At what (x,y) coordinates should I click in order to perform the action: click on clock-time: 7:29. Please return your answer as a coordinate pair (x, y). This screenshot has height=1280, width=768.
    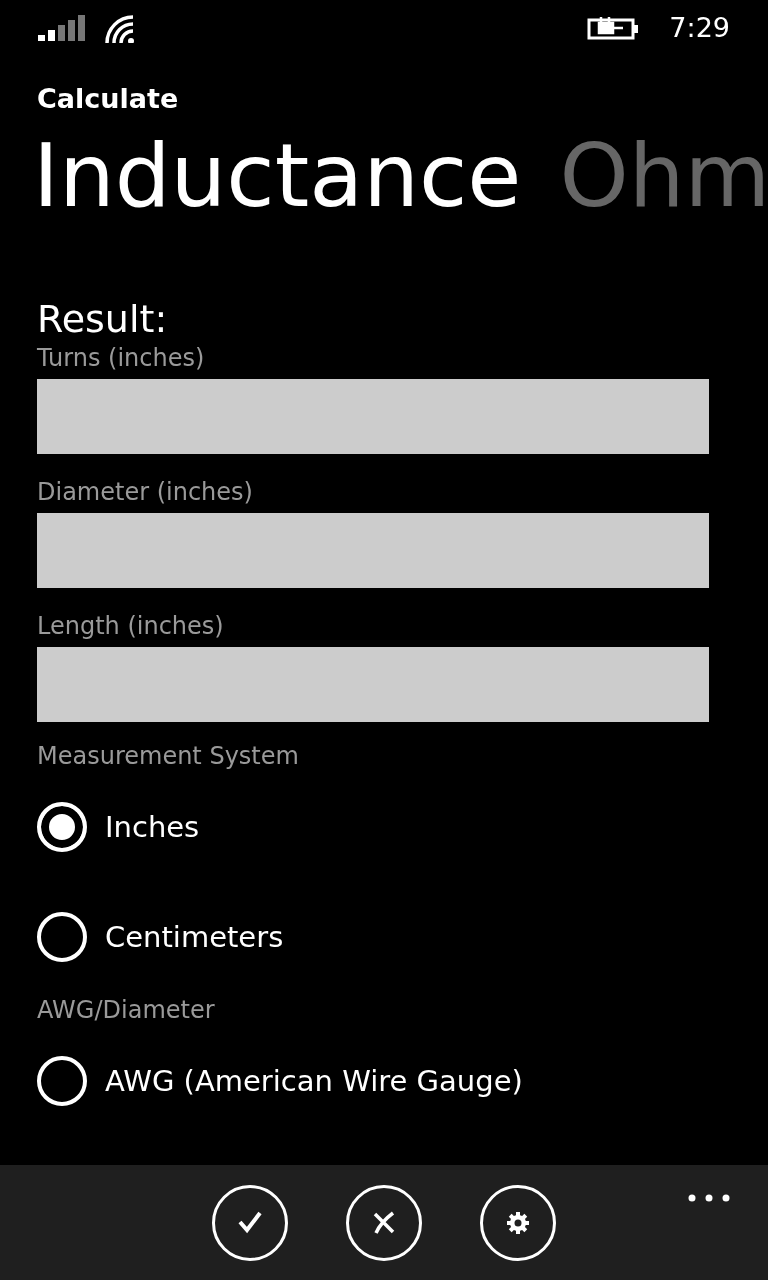
    Looking at the image, I should click on (699, 27).